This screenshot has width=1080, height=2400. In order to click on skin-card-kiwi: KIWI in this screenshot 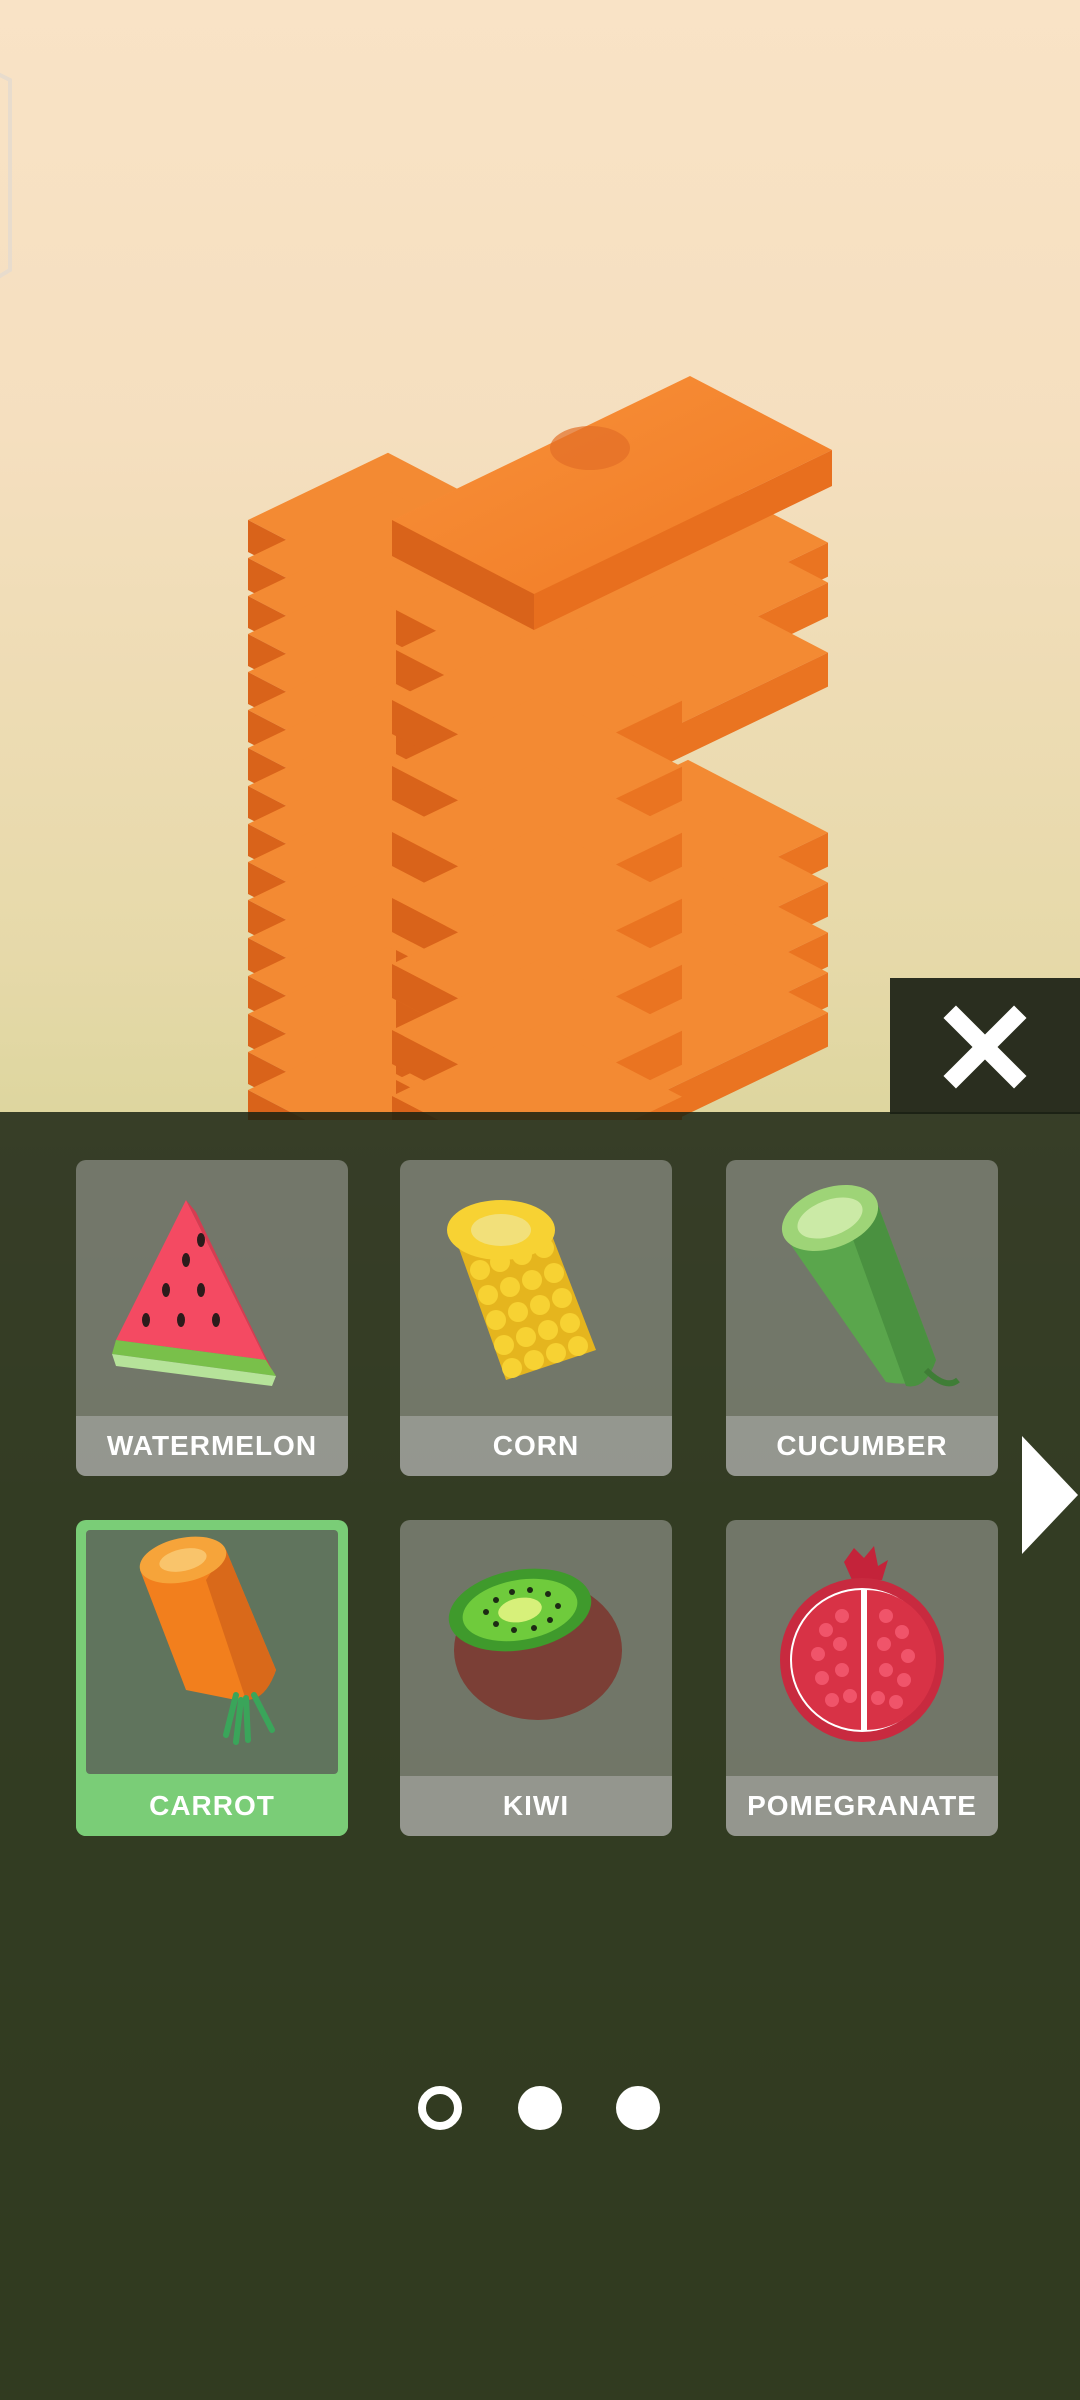, I will do `click(536, 1678)`.